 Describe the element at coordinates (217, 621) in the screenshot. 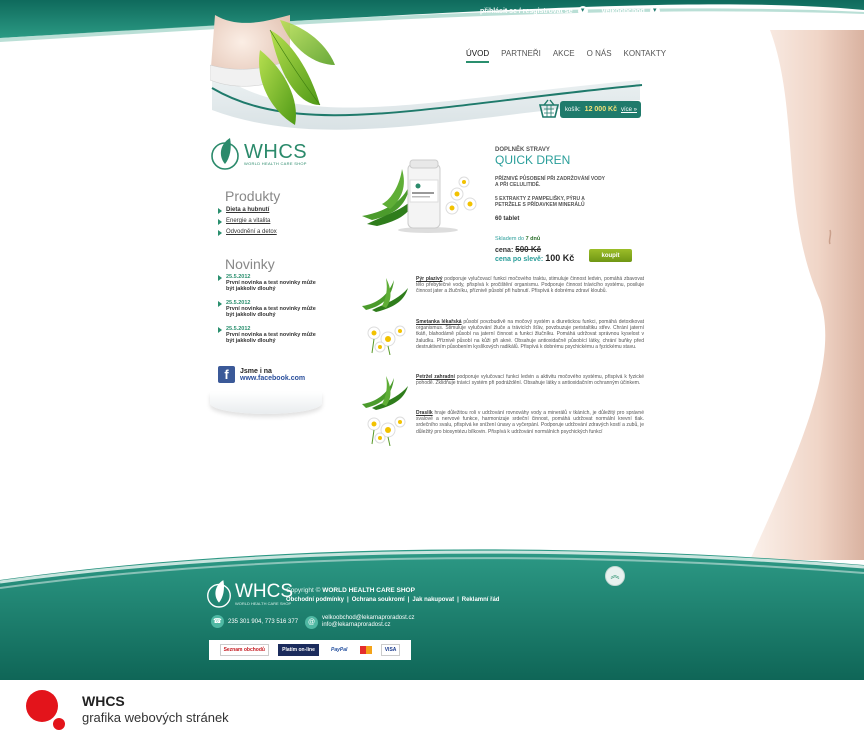

I see `phone-icon: ☎` at that location.